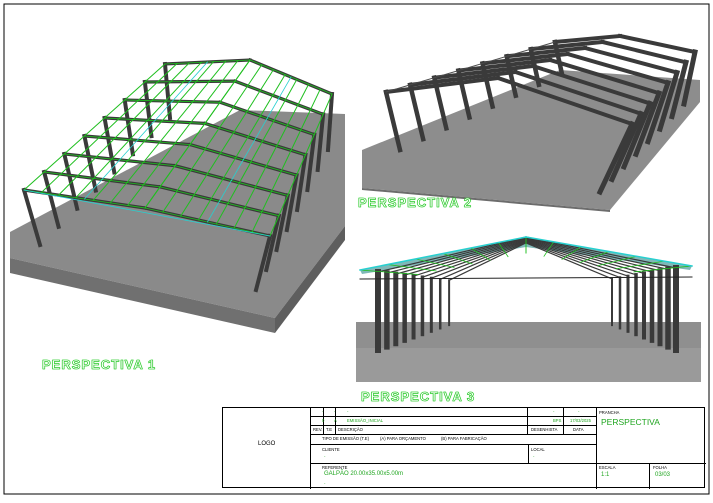 The height and width of the screenshot is (503, 713). I want to click on local-label: LOCAL, so click(538, 449).